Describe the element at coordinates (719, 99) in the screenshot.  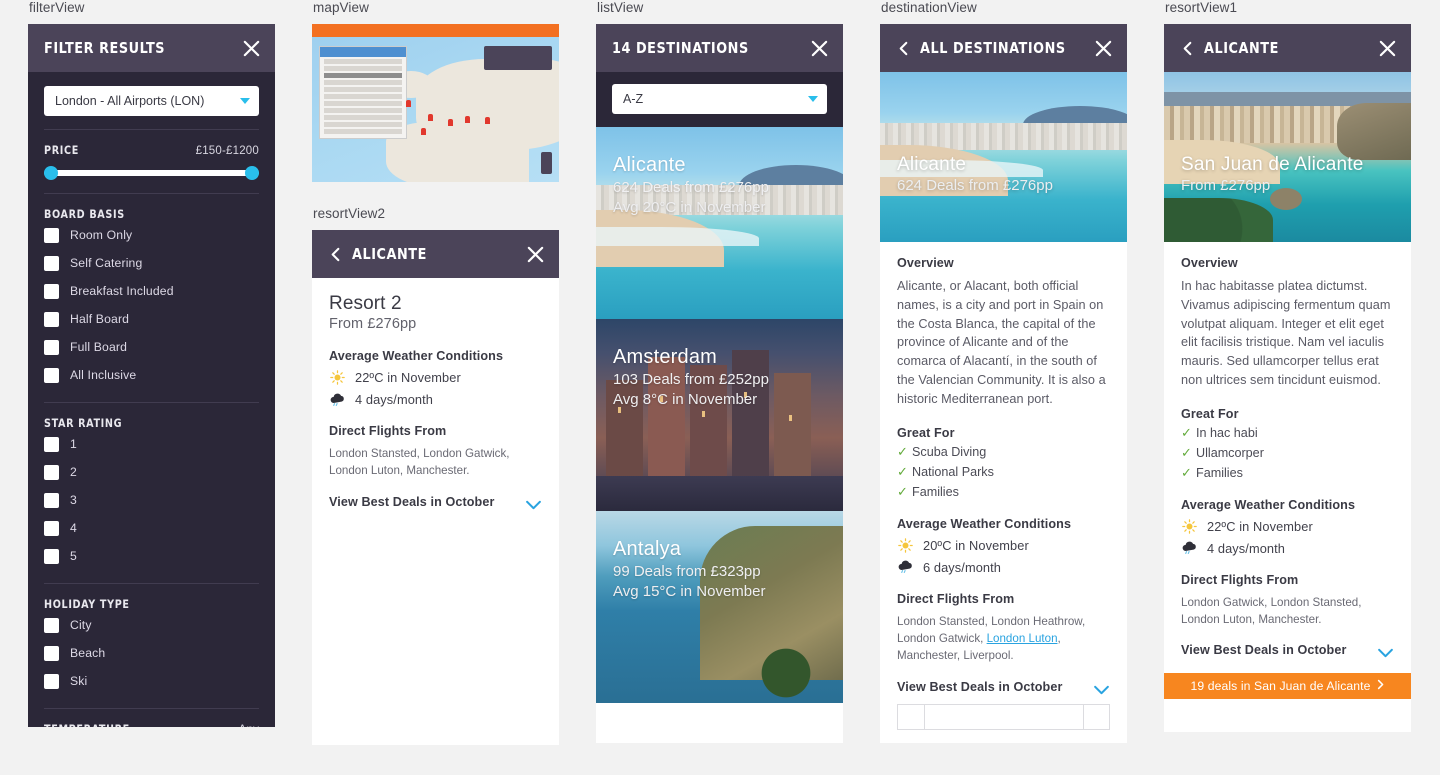
I see `sort-select: A-Z` at that location.